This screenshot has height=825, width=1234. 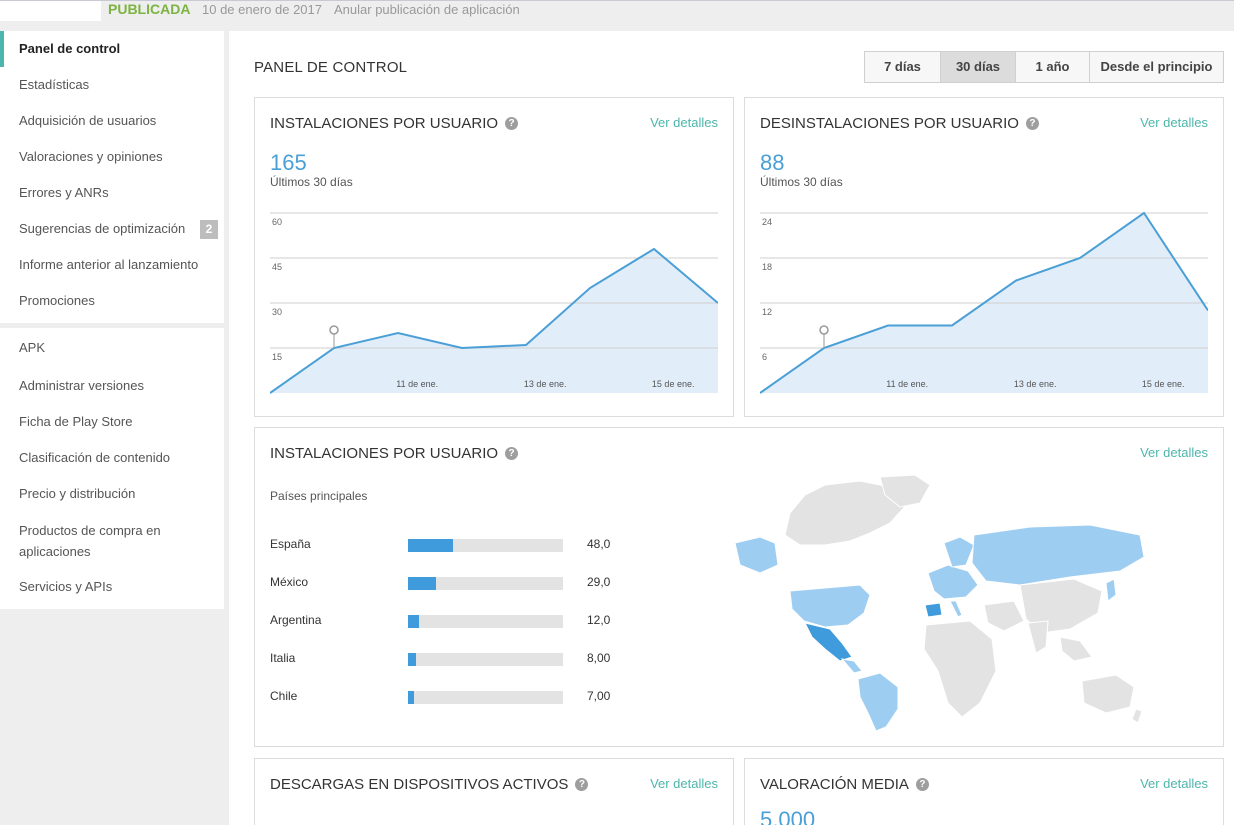 What do you see at coordinates (112, 265) in the screenshot?
I see `sidebar-item-prelaunch-report: Informe anterior al lanzamiento` at bounding box center [112, 265].